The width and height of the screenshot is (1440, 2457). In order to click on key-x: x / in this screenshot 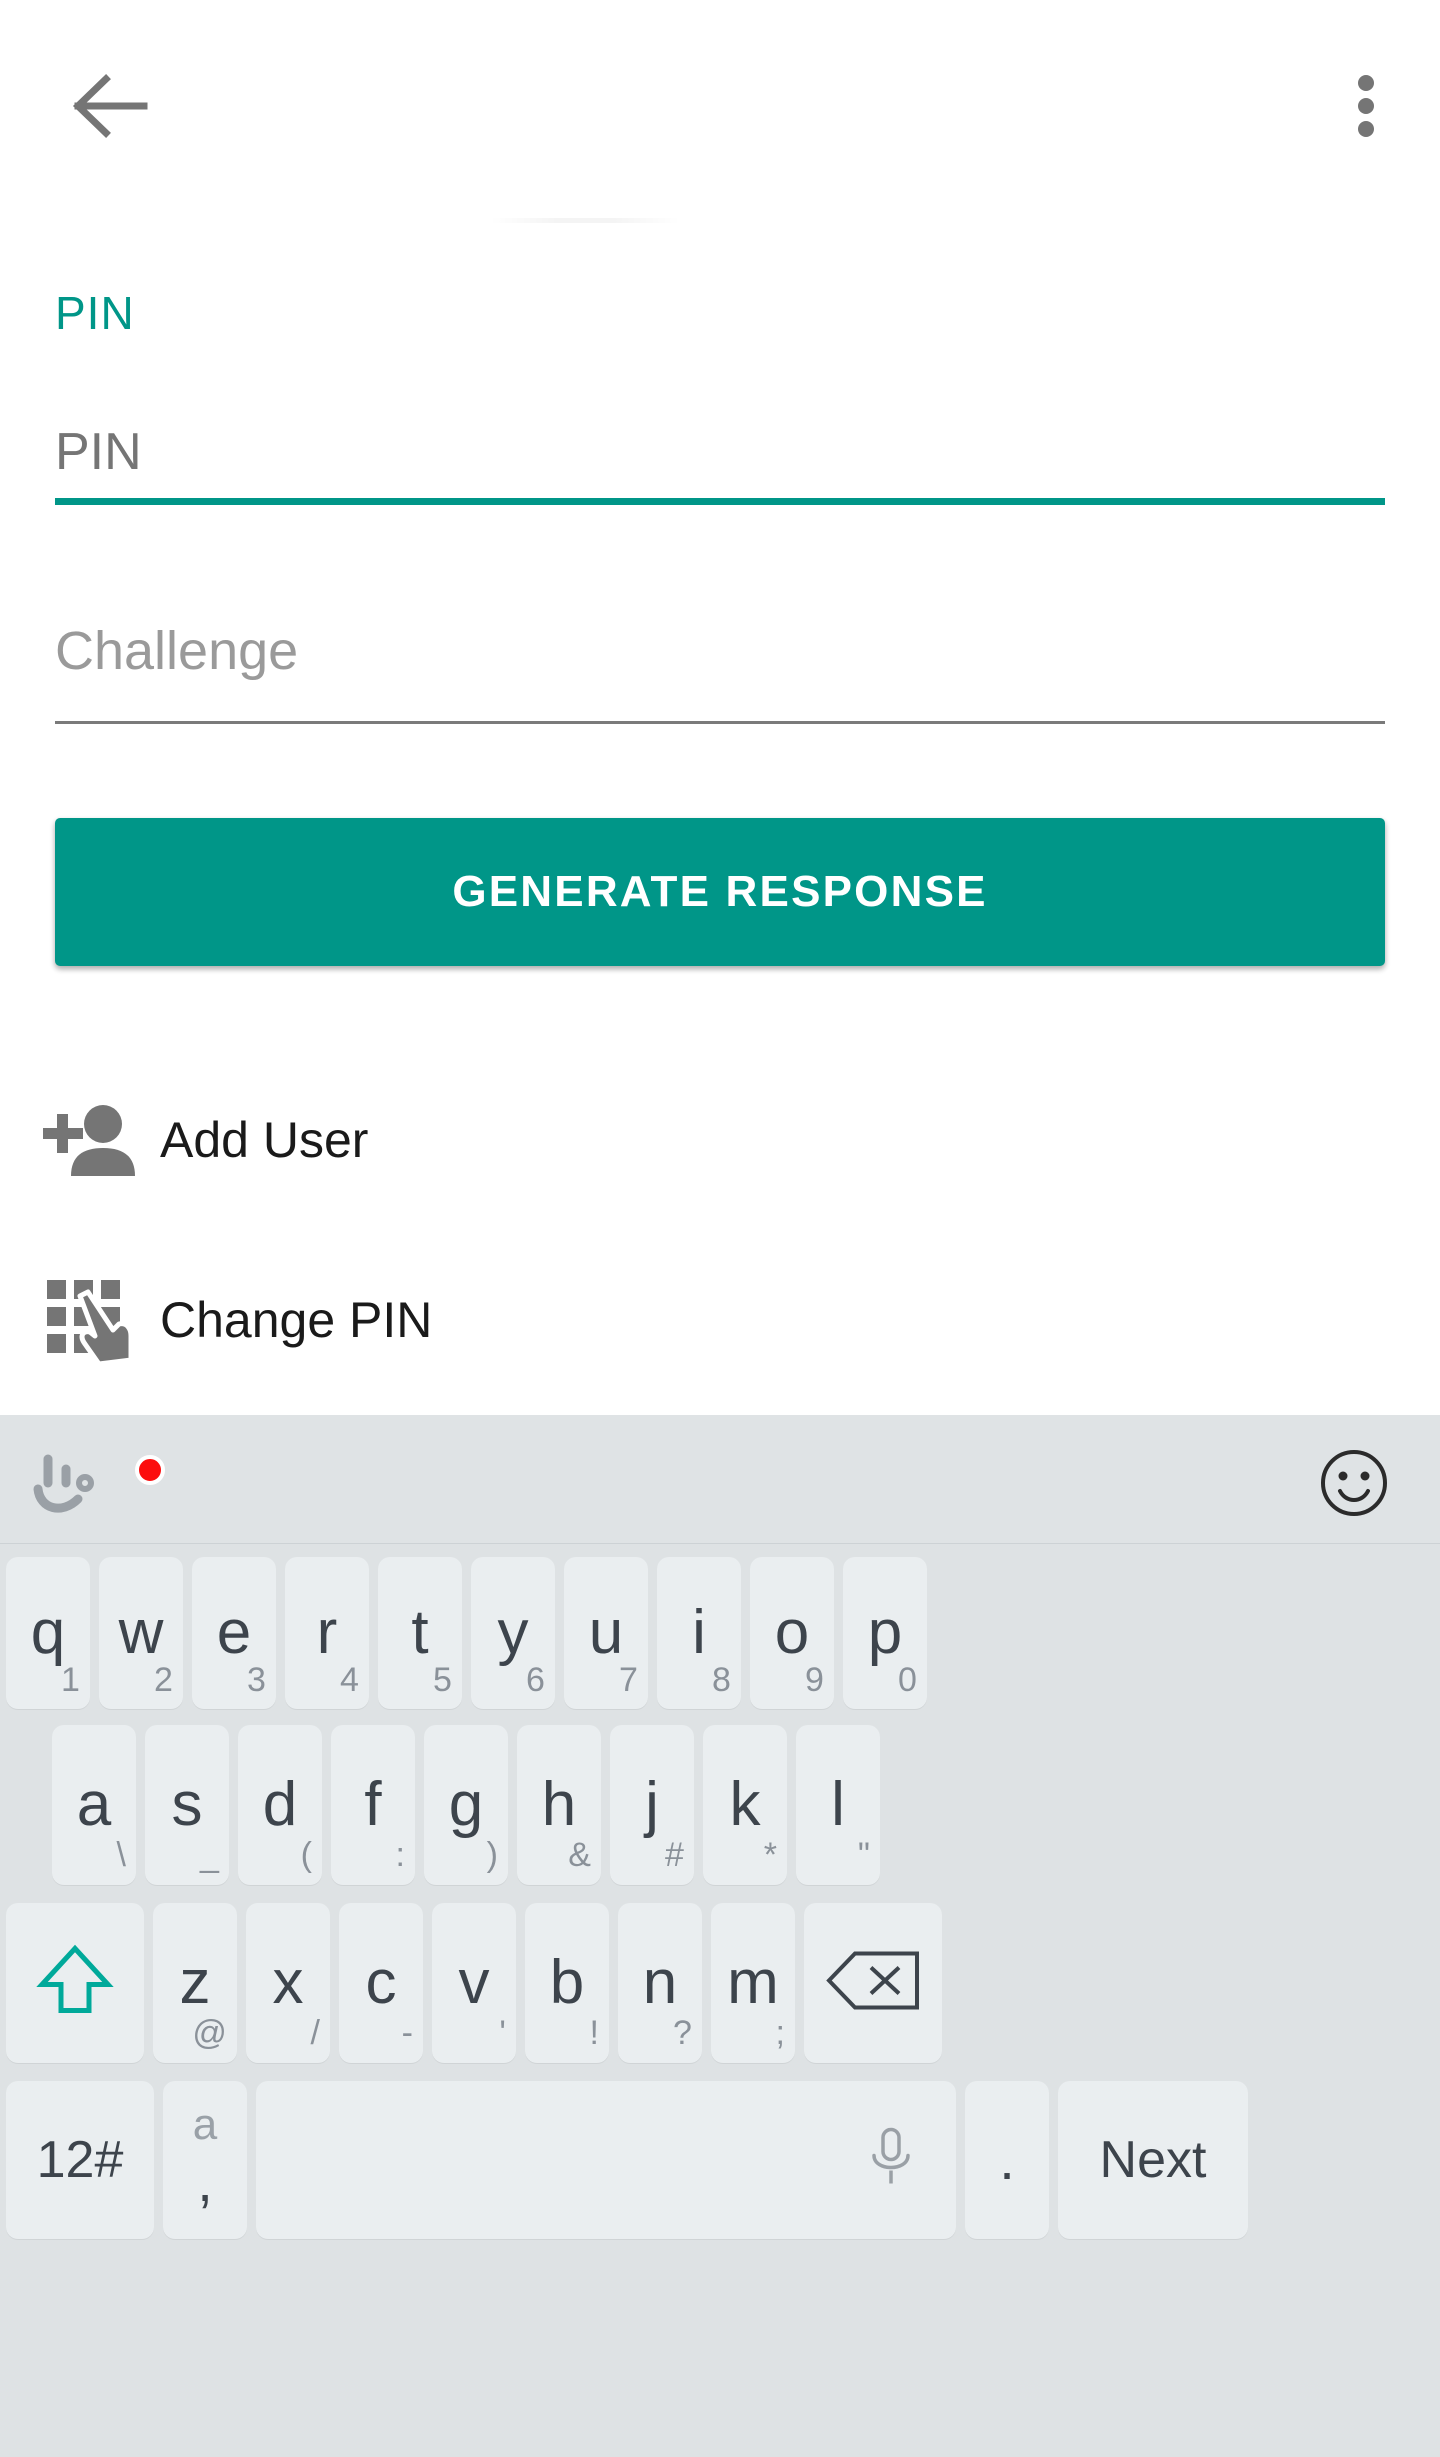, I will do `click(288, 1983)`.